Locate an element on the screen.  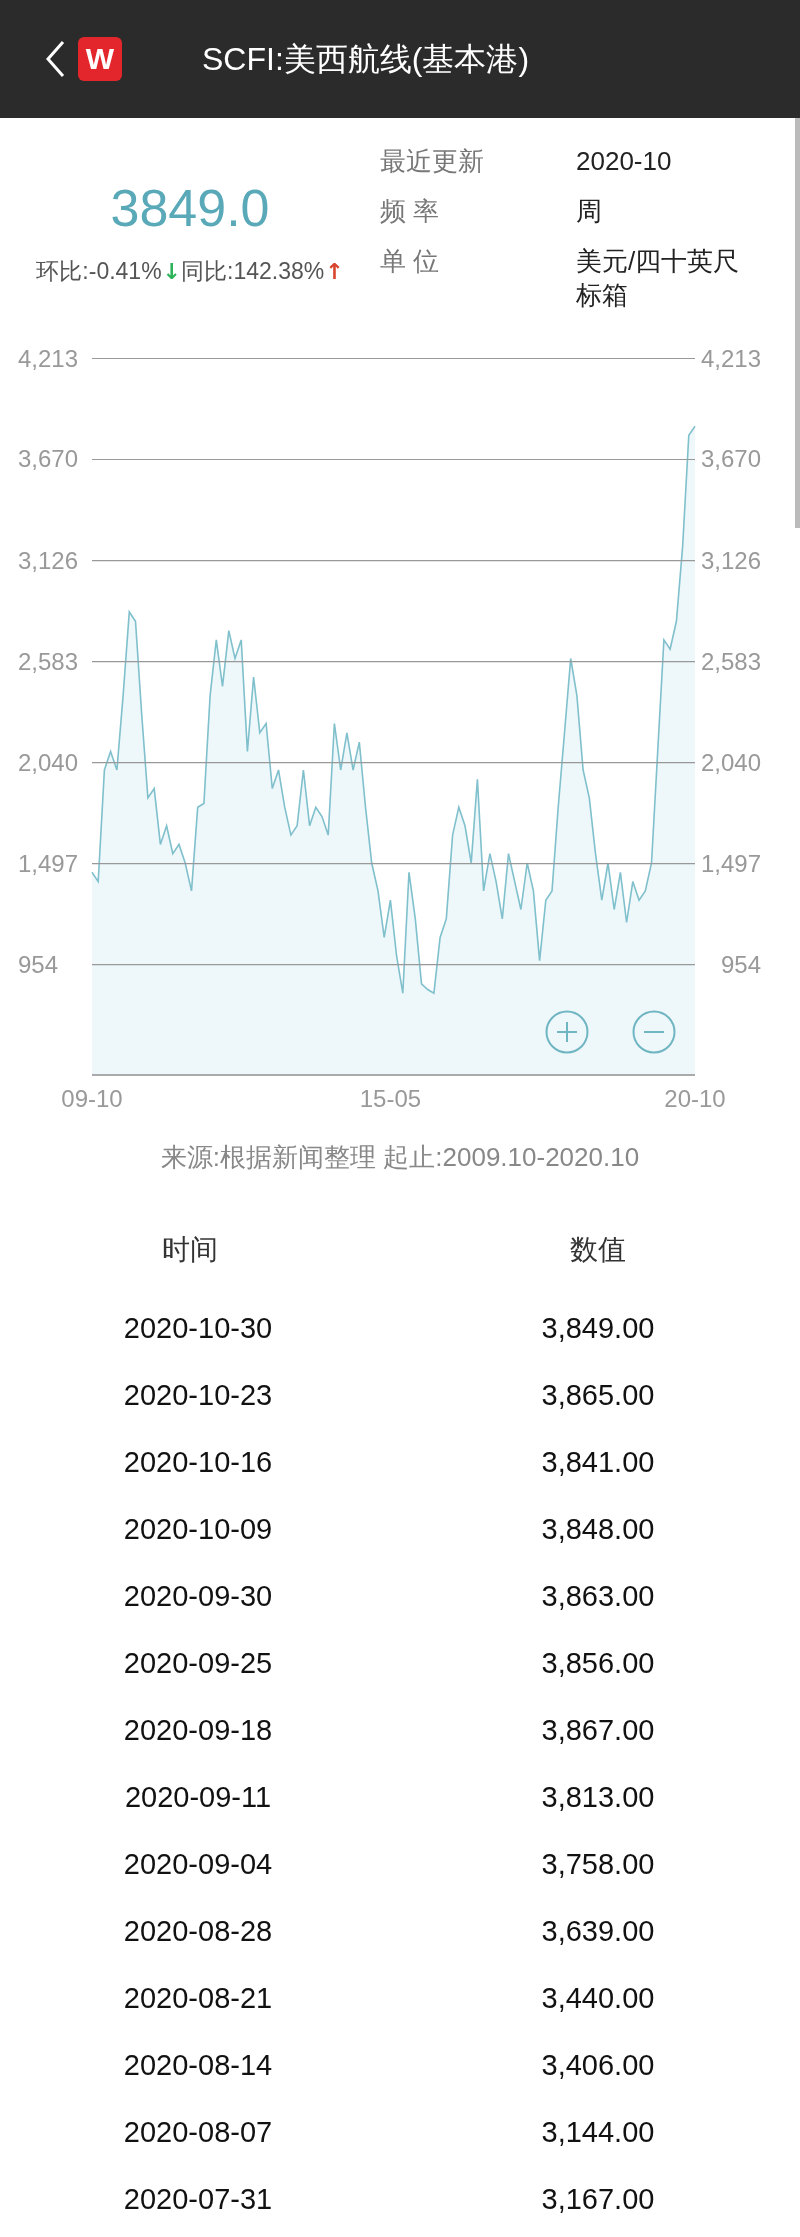
table-cell-text: 2020-10-23 is located at coordinates (198, 1395).